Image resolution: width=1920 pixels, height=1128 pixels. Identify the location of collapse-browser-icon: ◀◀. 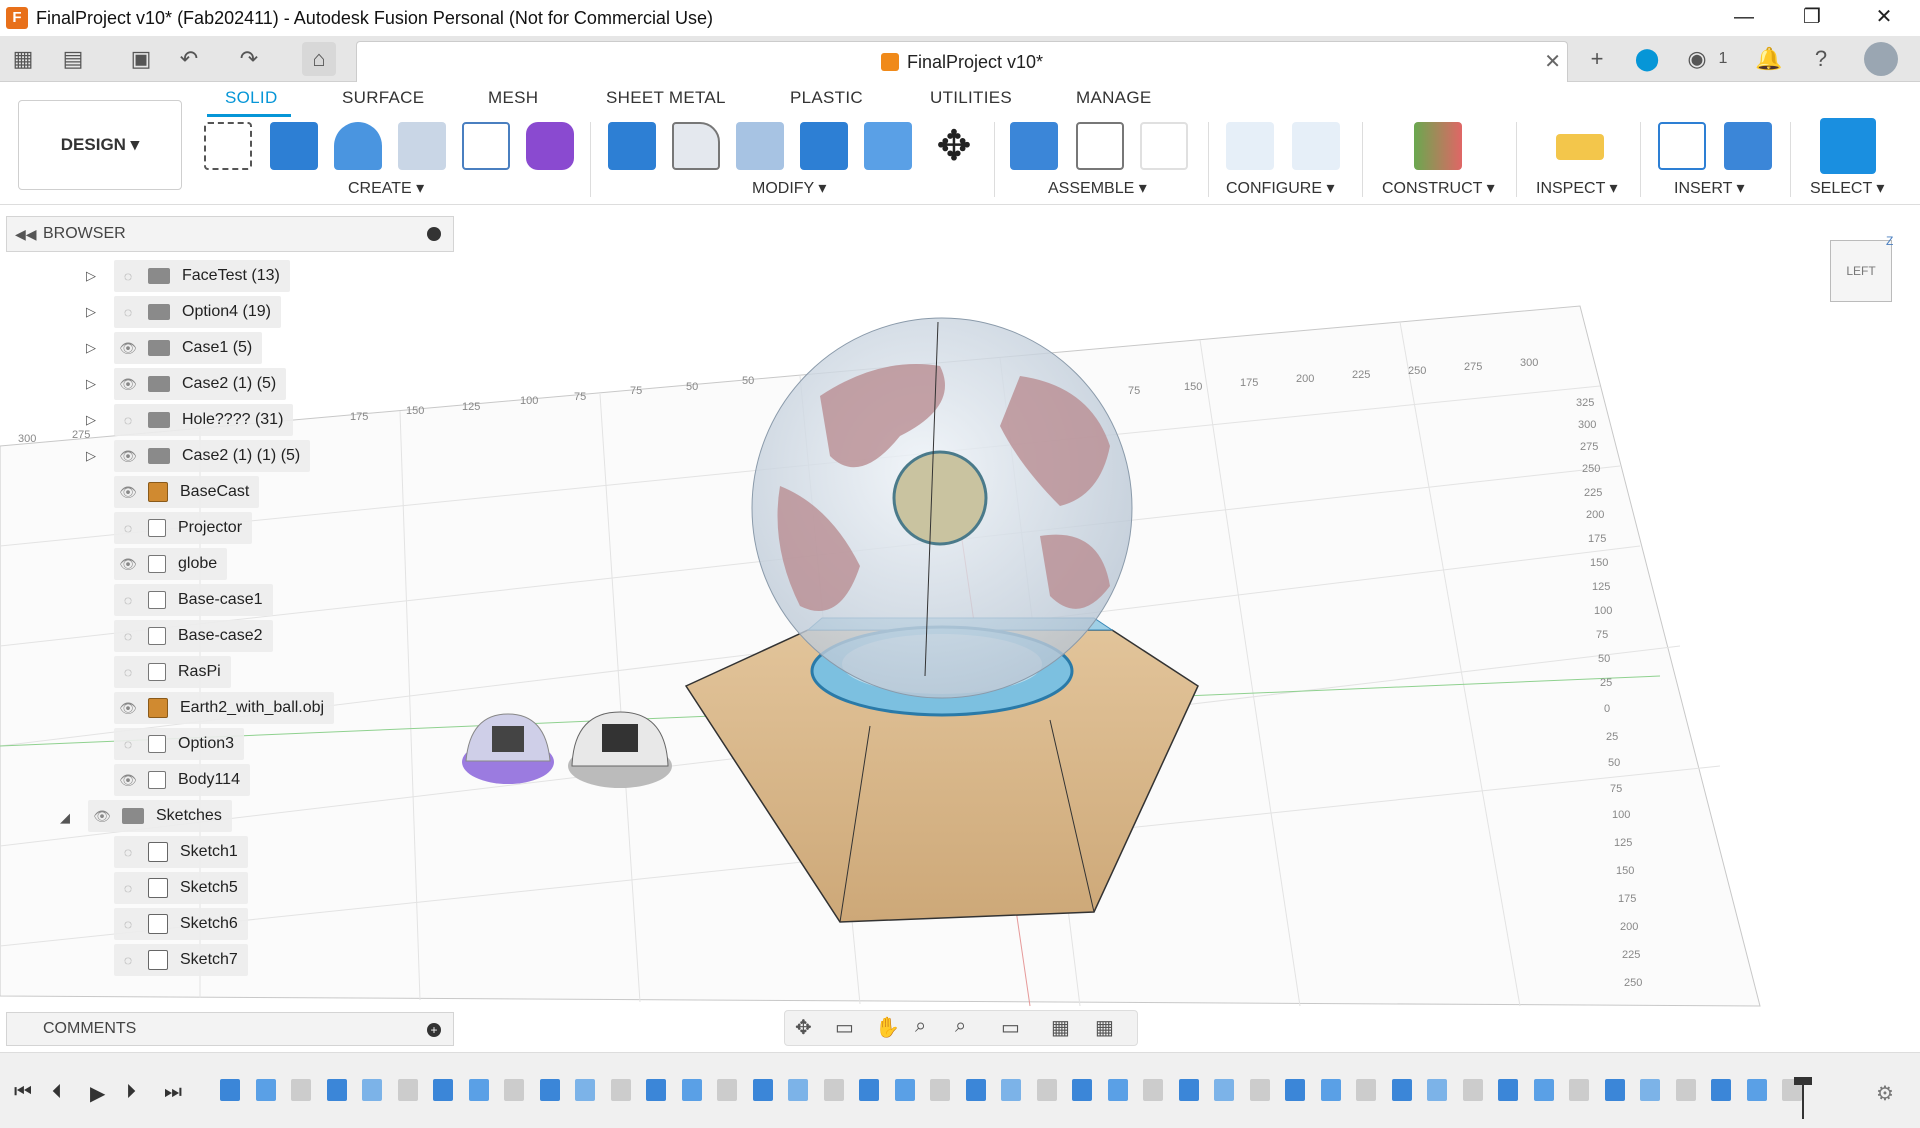
(26, 234).